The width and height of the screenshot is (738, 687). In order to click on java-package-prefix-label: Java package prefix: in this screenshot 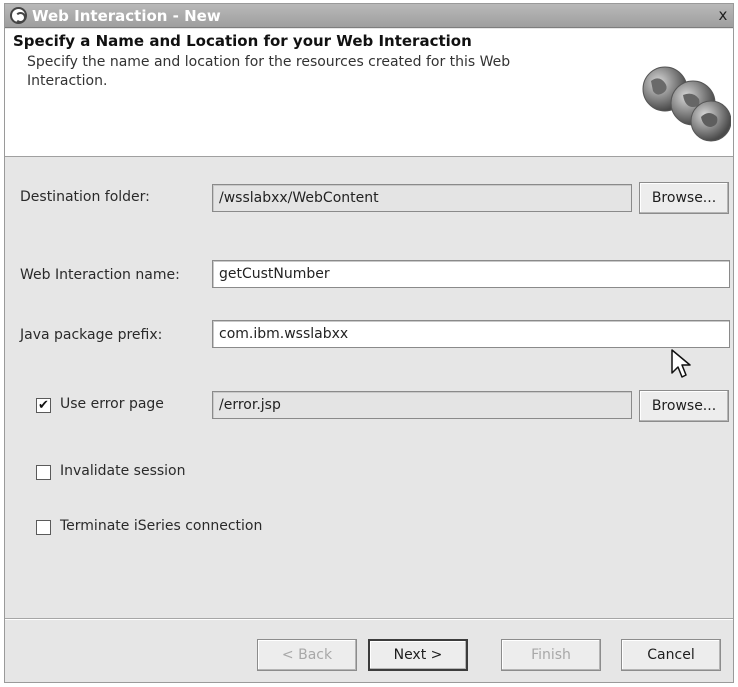, I will do `click(91, 335)`.